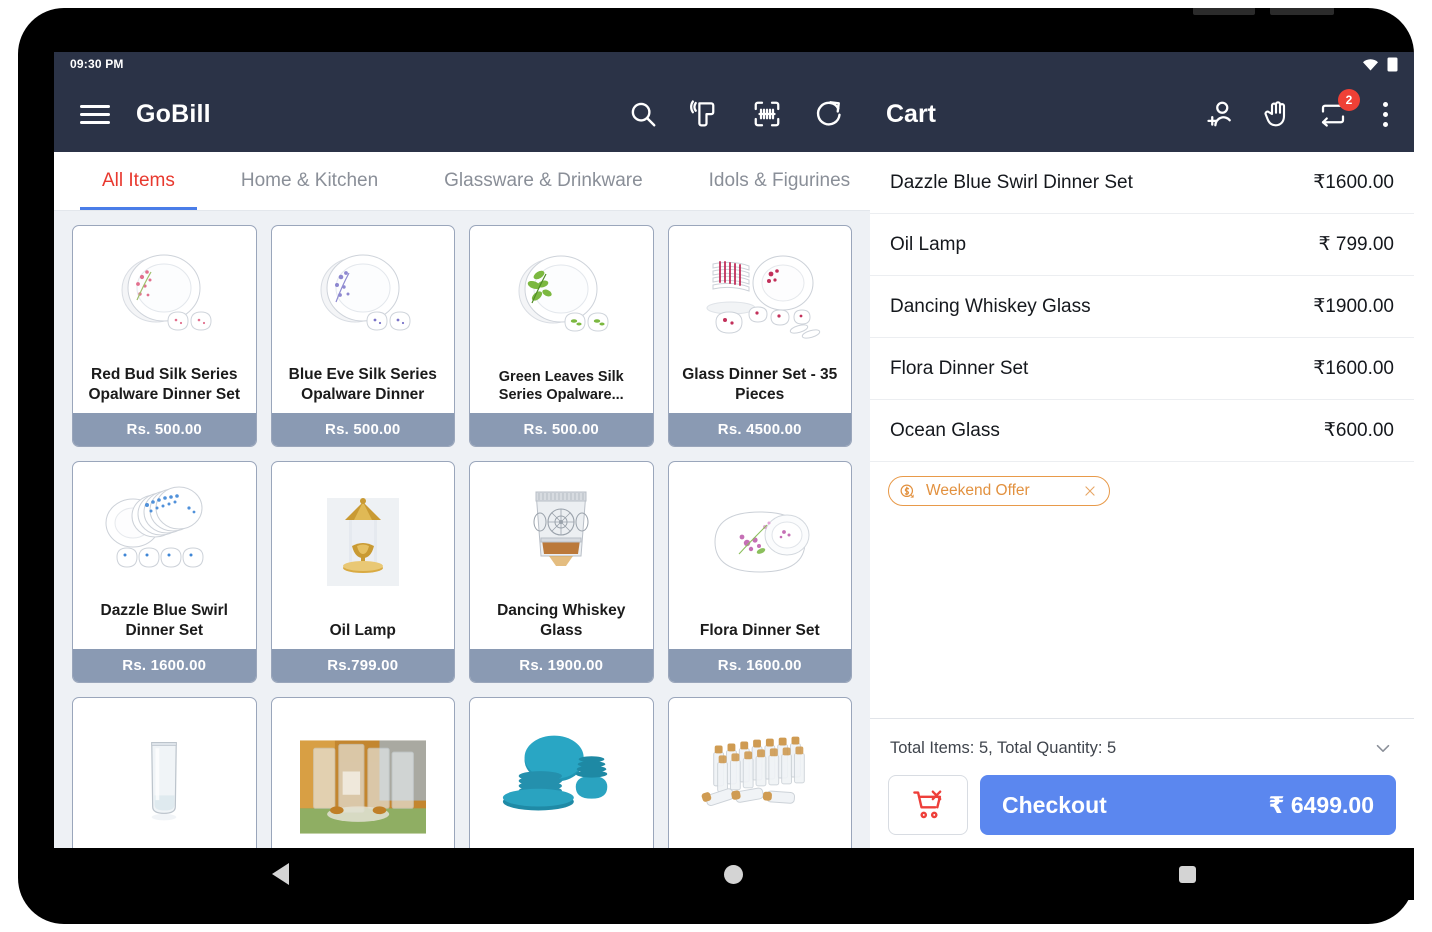 The width and height of the screenshot is (1432, 932). Describe the element at coordinates (95, 114) in the screenshot. I see `hamburger-menu-icon` at that location.